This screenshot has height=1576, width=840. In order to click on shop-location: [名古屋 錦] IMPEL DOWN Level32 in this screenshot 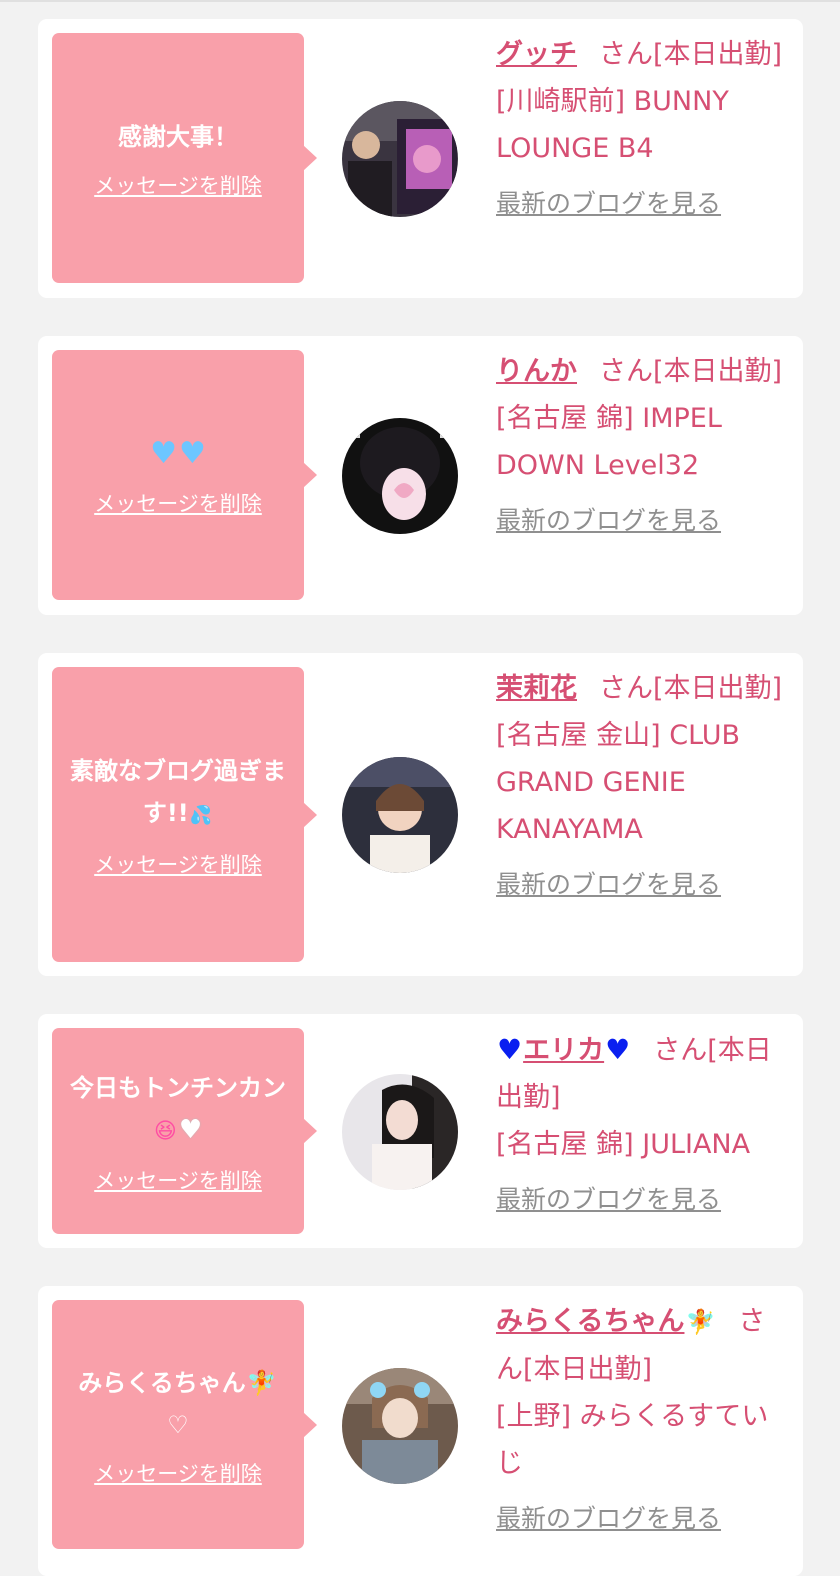, I will do `click(609, 442)`.